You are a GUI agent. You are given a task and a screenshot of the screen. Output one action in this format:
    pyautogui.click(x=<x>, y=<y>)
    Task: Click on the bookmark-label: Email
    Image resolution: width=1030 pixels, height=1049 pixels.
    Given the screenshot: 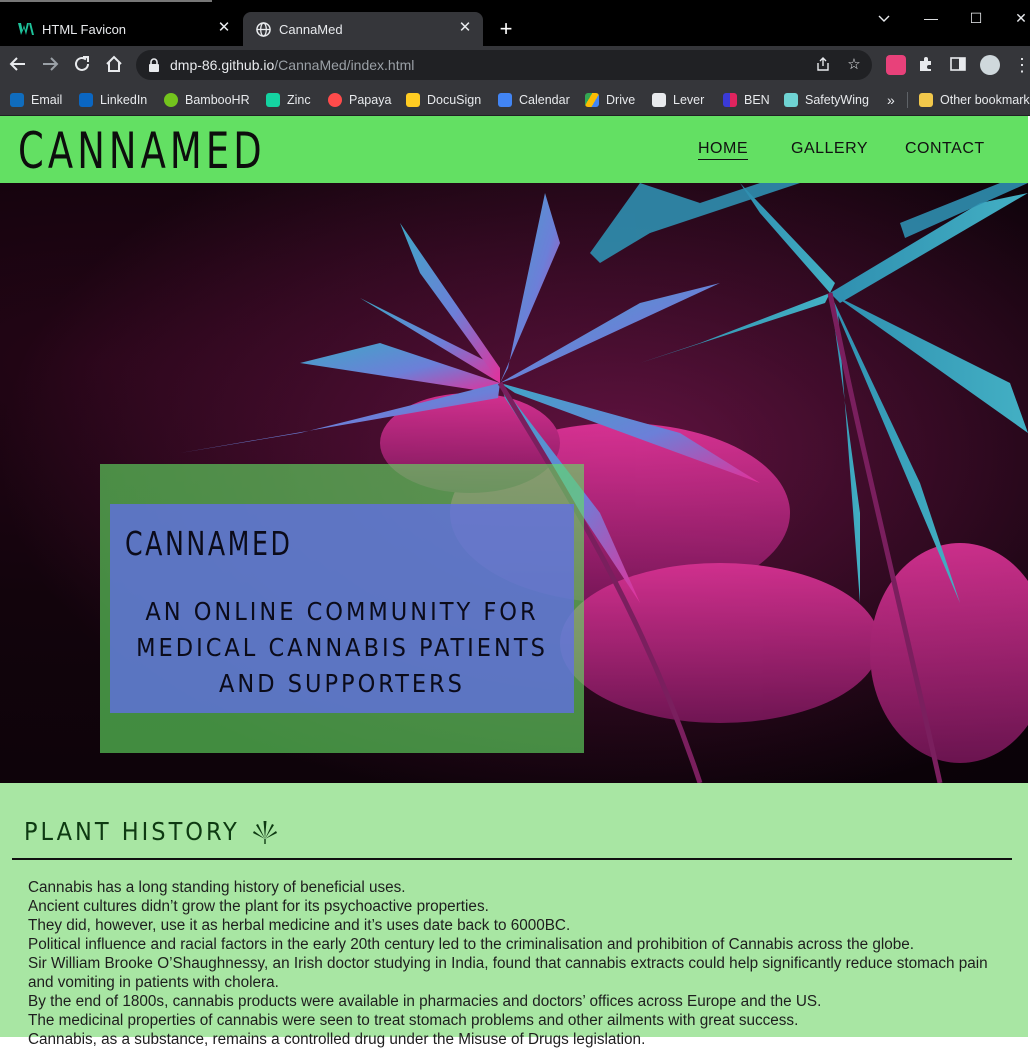 What is the action you would take?
    pyautogui.click(x=47, y=100)
    